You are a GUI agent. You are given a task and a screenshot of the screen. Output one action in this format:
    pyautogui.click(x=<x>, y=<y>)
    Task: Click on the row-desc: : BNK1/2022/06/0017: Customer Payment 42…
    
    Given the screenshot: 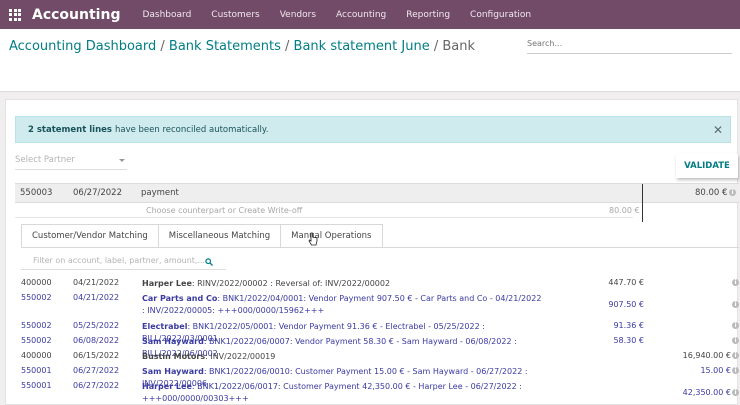 What is the action you would take?
    pyautogui.click(x=332, y=392)
    